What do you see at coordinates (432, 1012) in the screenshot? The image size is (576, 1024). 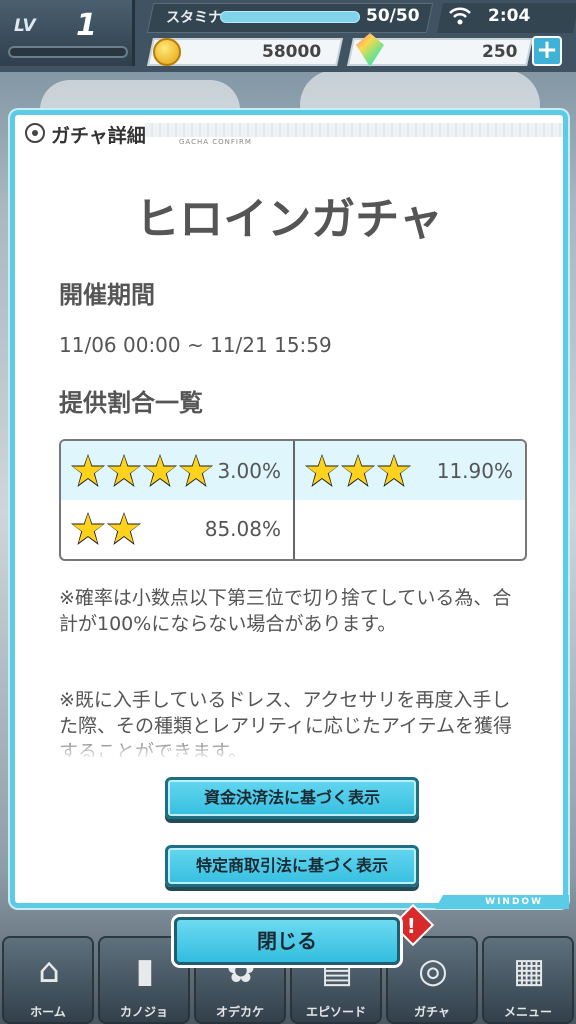 I see `nav-label: ガチャ` at bounding box center [432, 1012].